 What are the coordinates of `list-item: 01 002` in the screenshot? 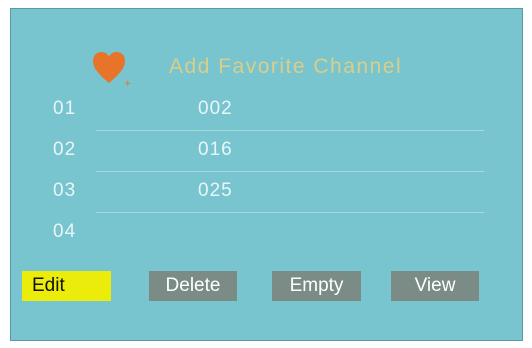 It's located at (267, 112).